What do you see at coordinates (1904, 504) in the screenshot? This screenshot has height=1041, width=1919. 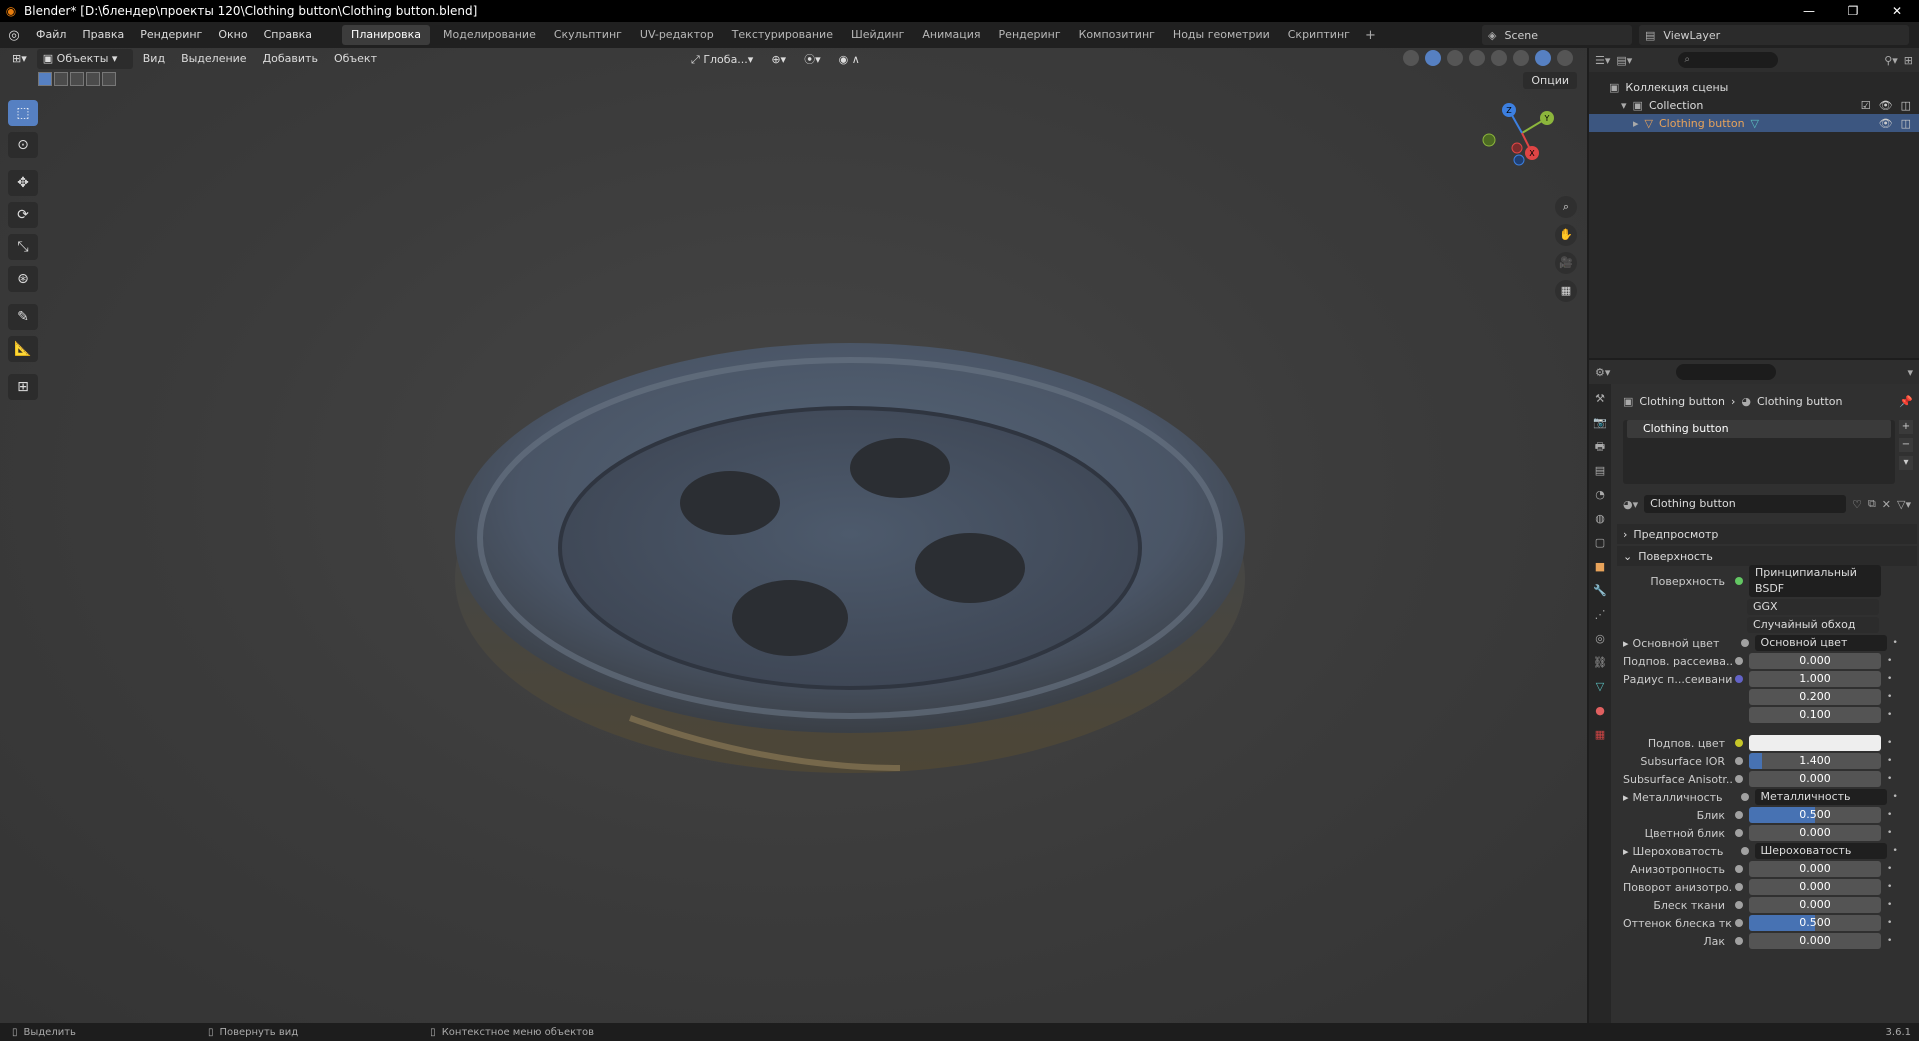 I see `node-filter-icon: ▽▾` at bounding box center [1904, 504].